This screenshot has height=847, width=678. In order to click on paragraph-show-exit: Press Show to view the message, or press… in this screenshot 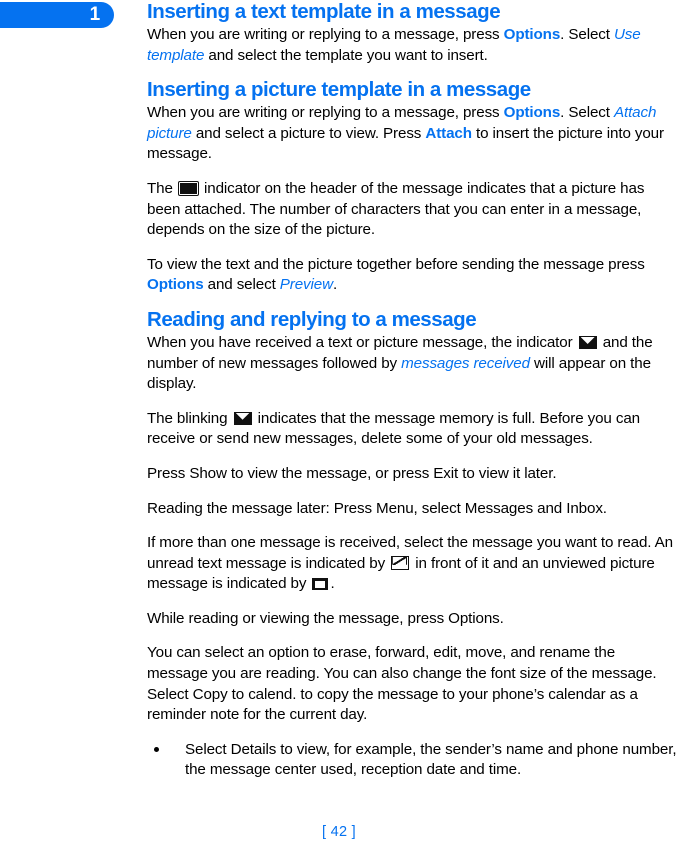, I will do `click(352, 473)`.